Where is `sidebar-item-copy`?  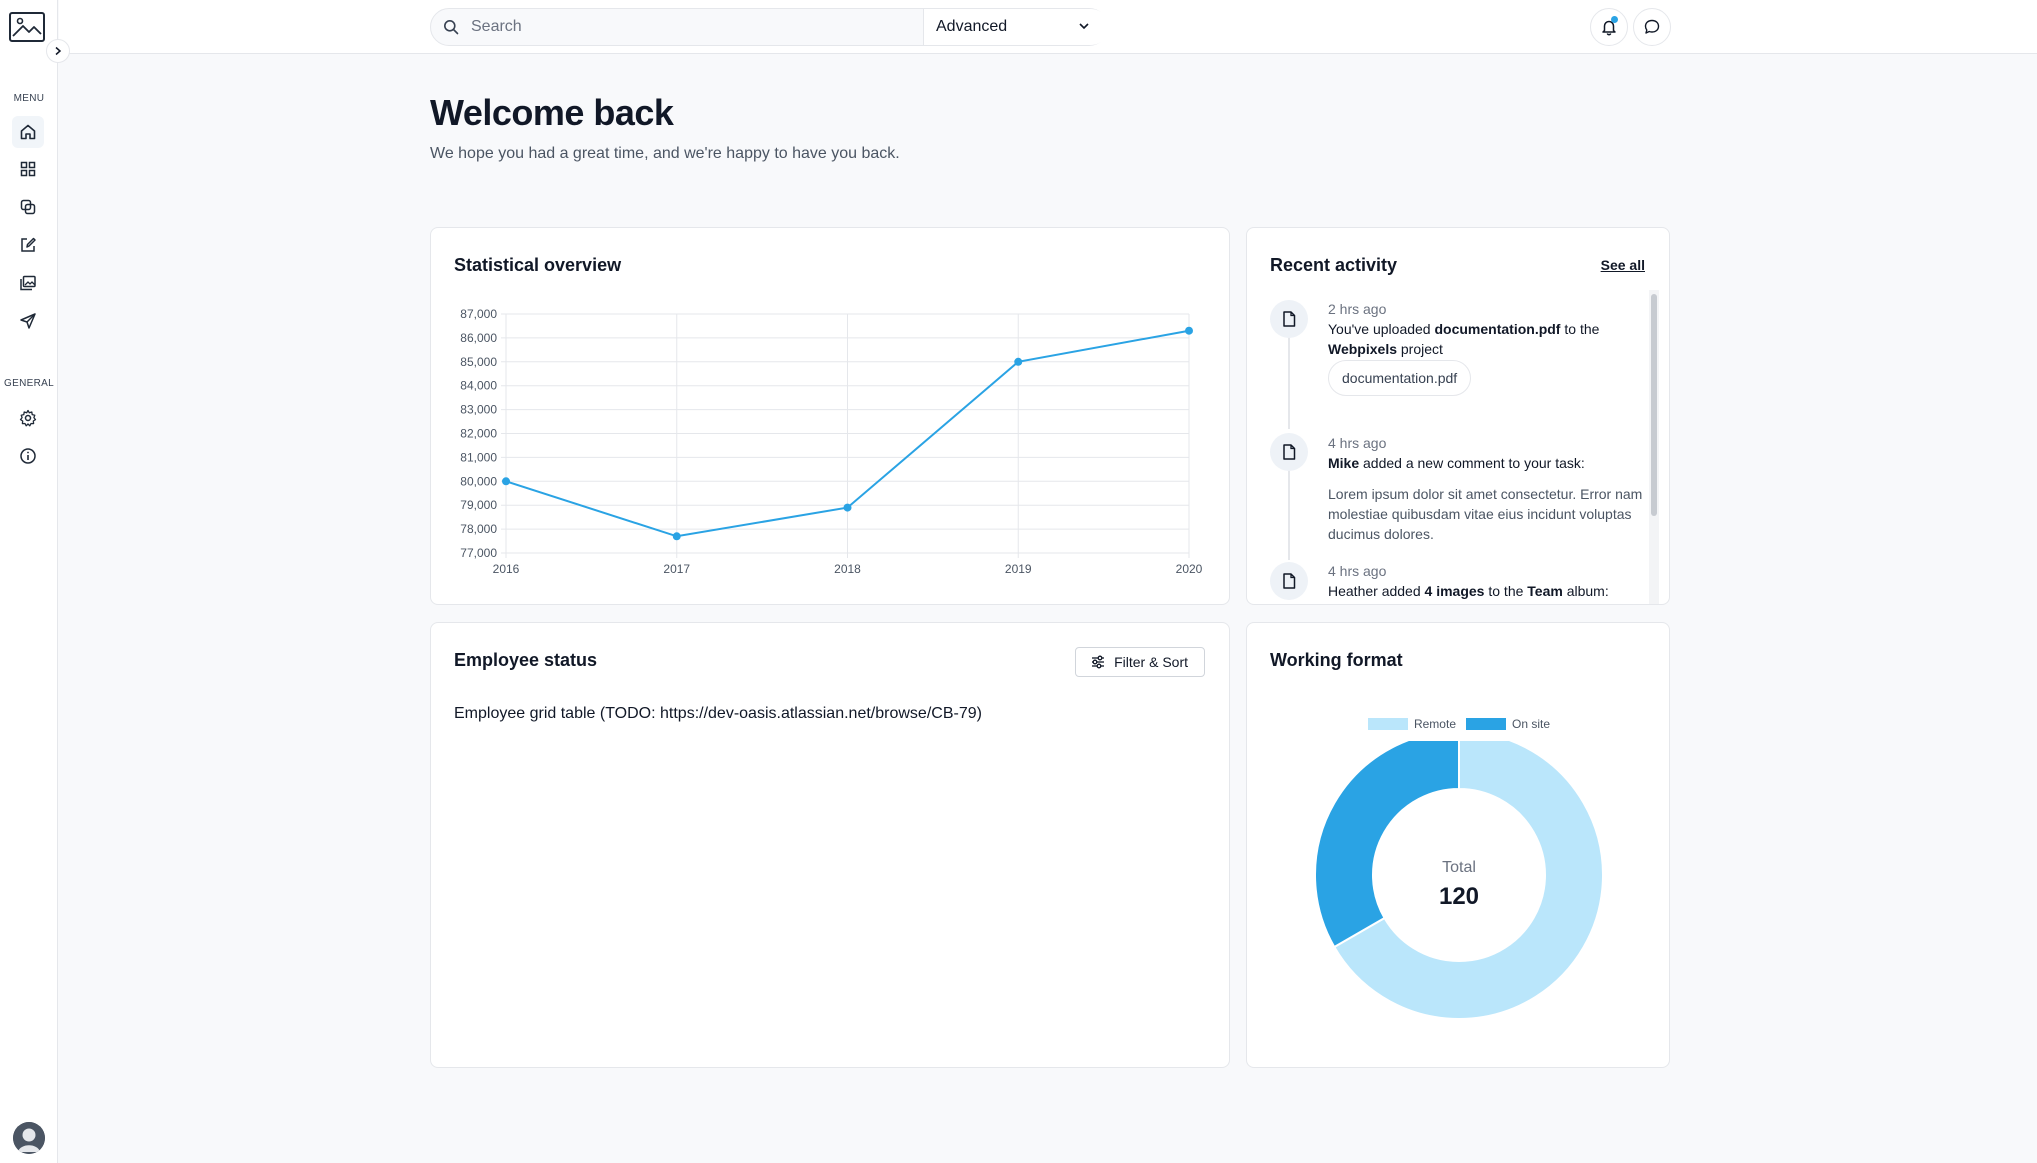
sidebar-item-copy is located at coordinates (28, 207).